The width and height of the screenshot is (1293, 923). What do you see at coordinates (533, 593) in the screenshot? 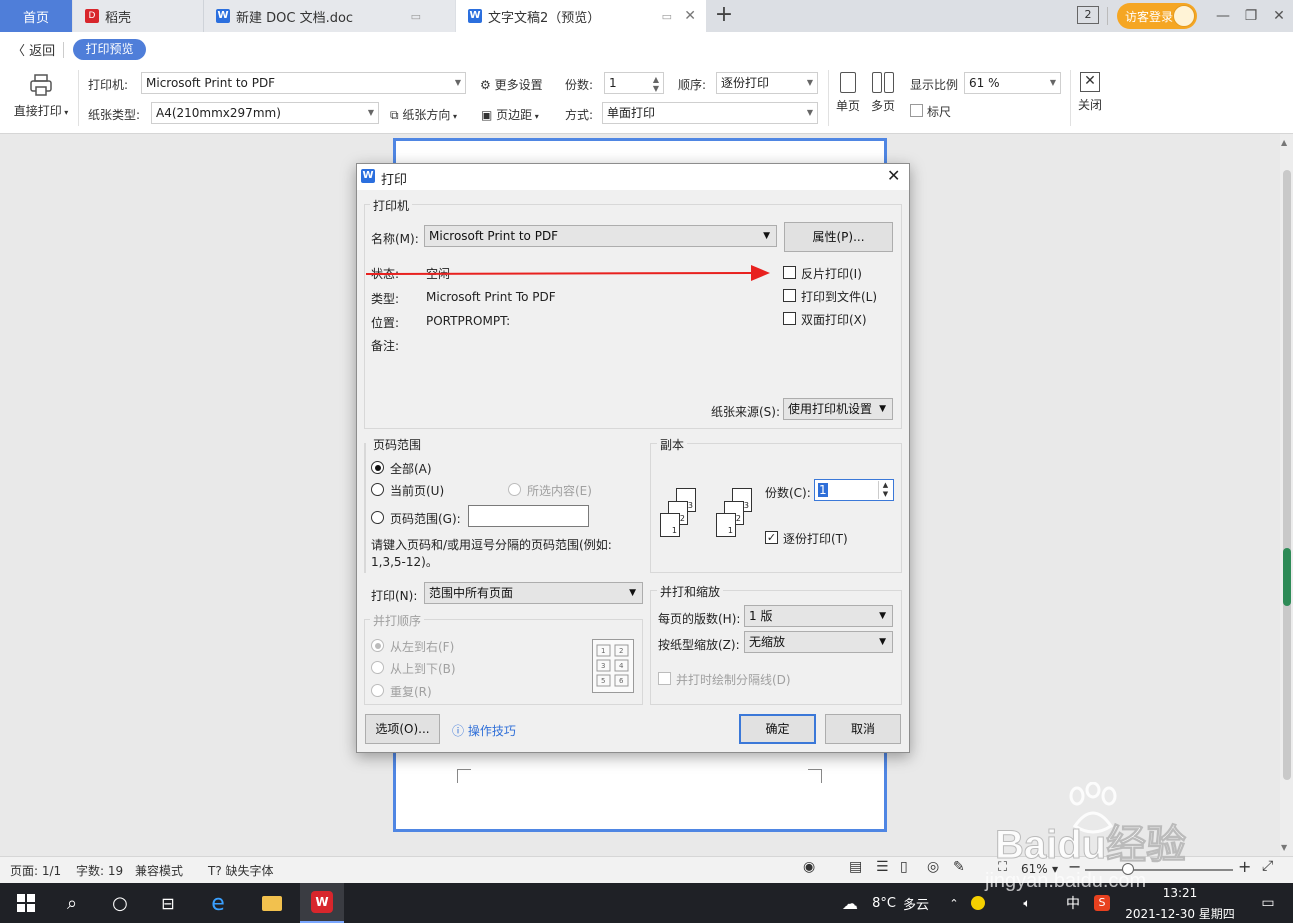
I see `print-range-select: 范围中所有页面 ▼` at bounding box center [533, 593].